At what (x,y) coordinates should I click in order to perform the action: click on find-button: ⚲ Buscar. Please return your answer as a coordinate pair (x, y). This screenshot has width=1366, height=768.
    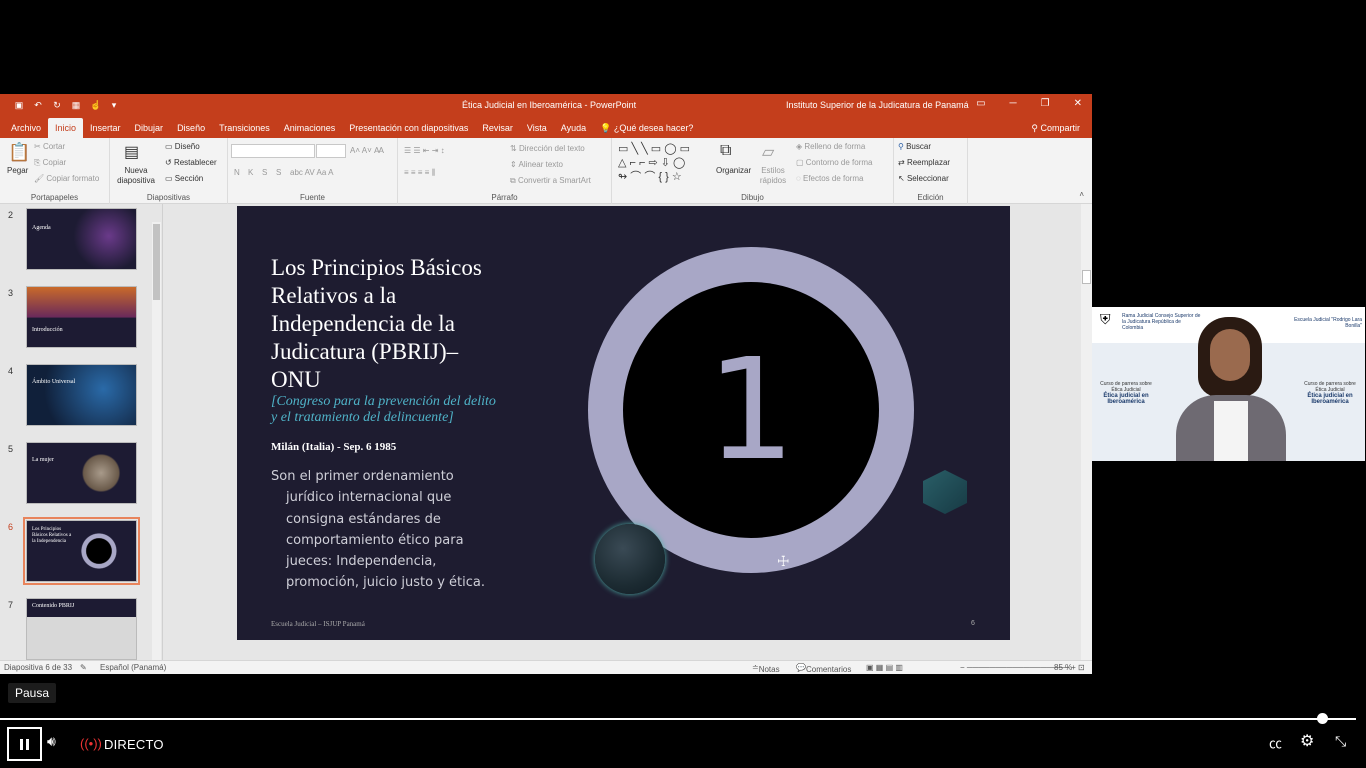
    Looking at the image, I should click on (914, 146).